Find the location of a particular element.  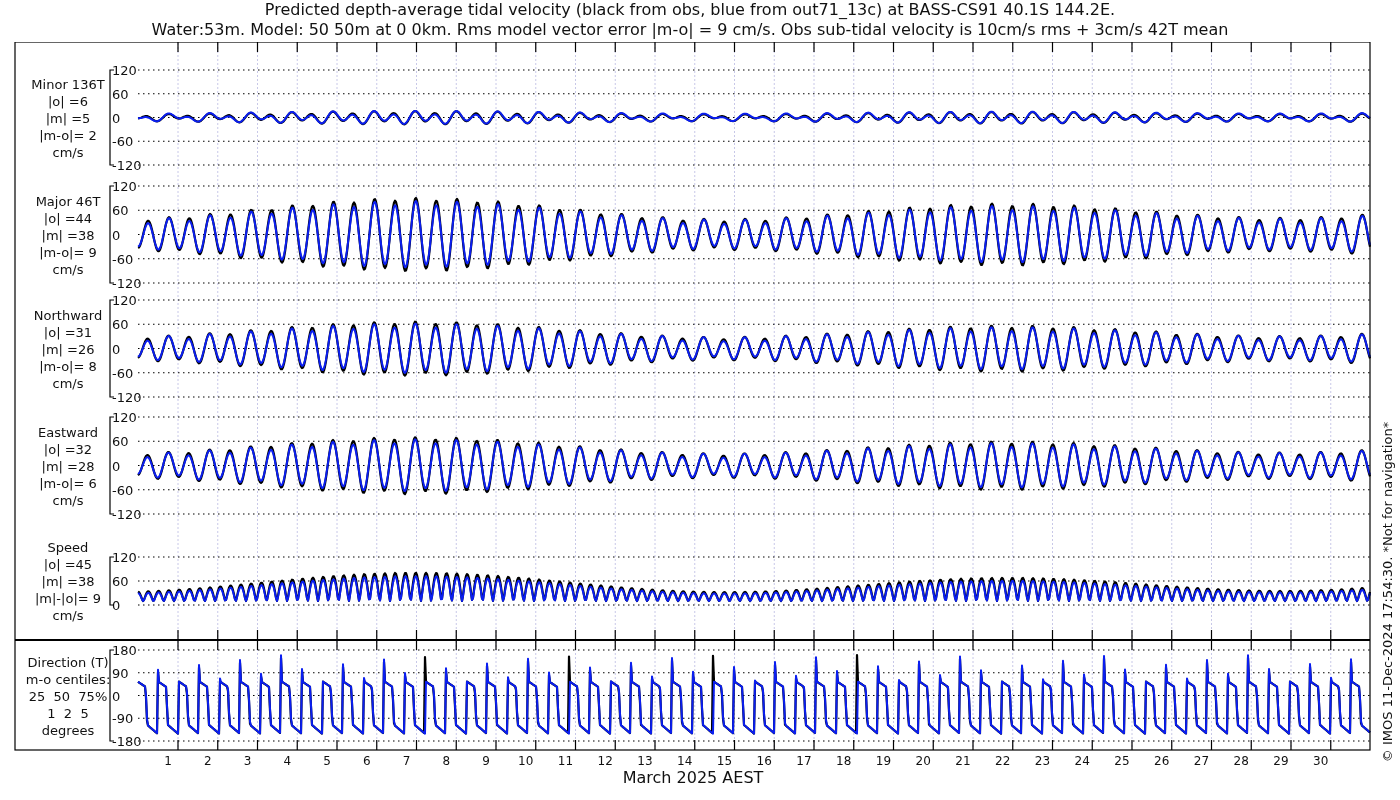

axis-tick-label: 18 is located at coordinates (844, 761).